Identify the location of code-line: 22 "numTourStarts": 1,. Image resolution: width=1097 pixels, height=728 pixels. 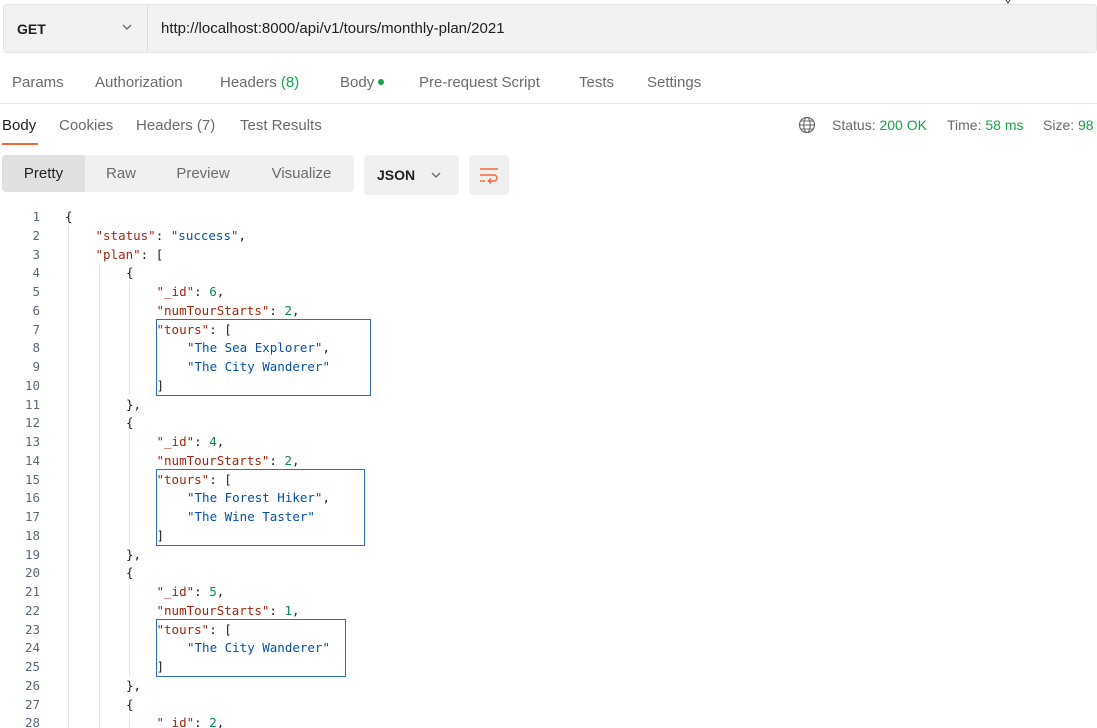
(548, 610).